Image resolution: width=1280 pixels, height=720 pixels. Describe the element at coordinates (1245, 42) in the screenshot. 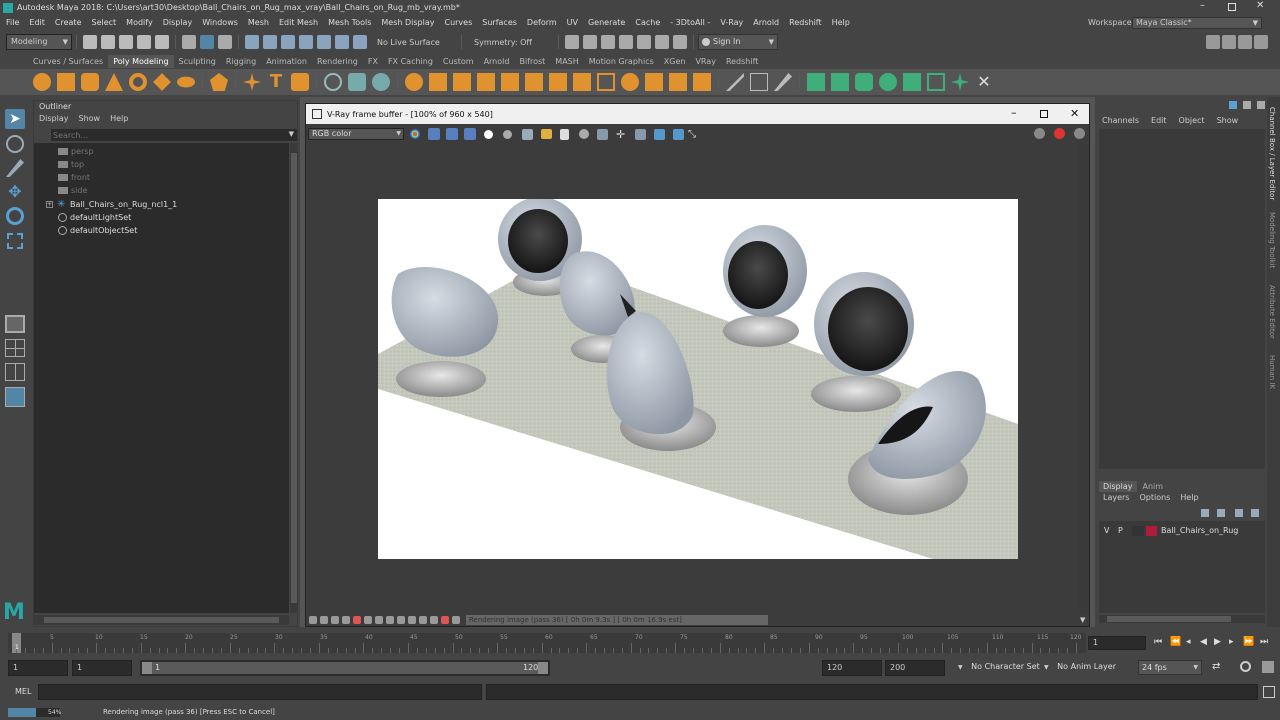

I see `tool-settings-icon` at that location.